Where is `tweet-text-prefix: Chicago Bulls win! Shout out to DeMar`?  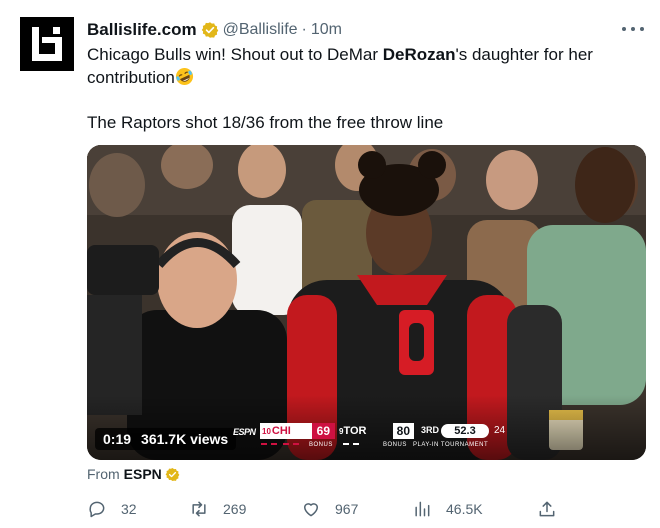
tweet-text-prefix: Chicago Bulls win! Shout out to DeMar is located at coordinates (235, 54).